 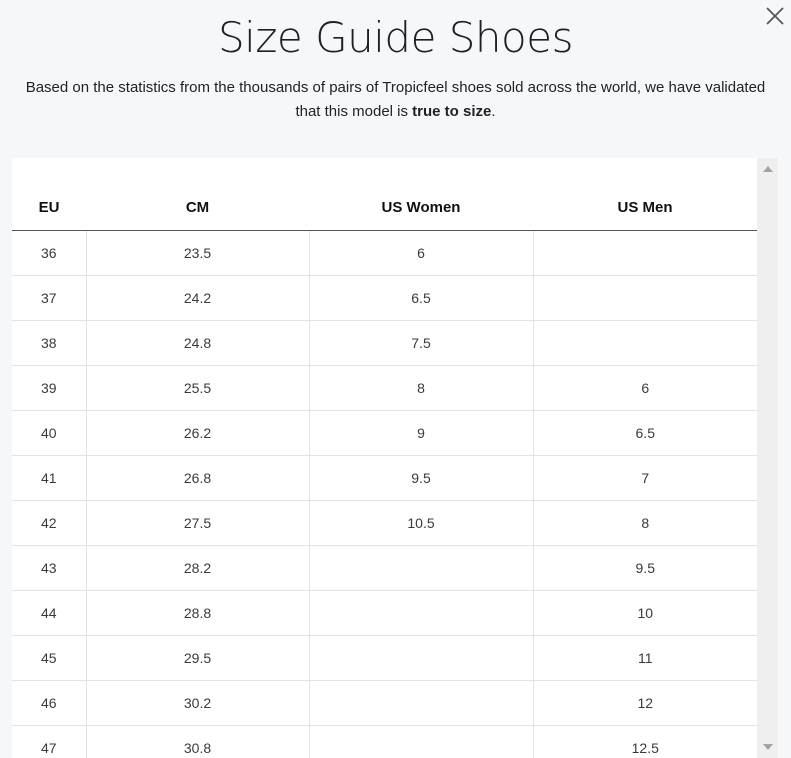 I want to click on cell-eu: 44, so click(x=49, y=613).